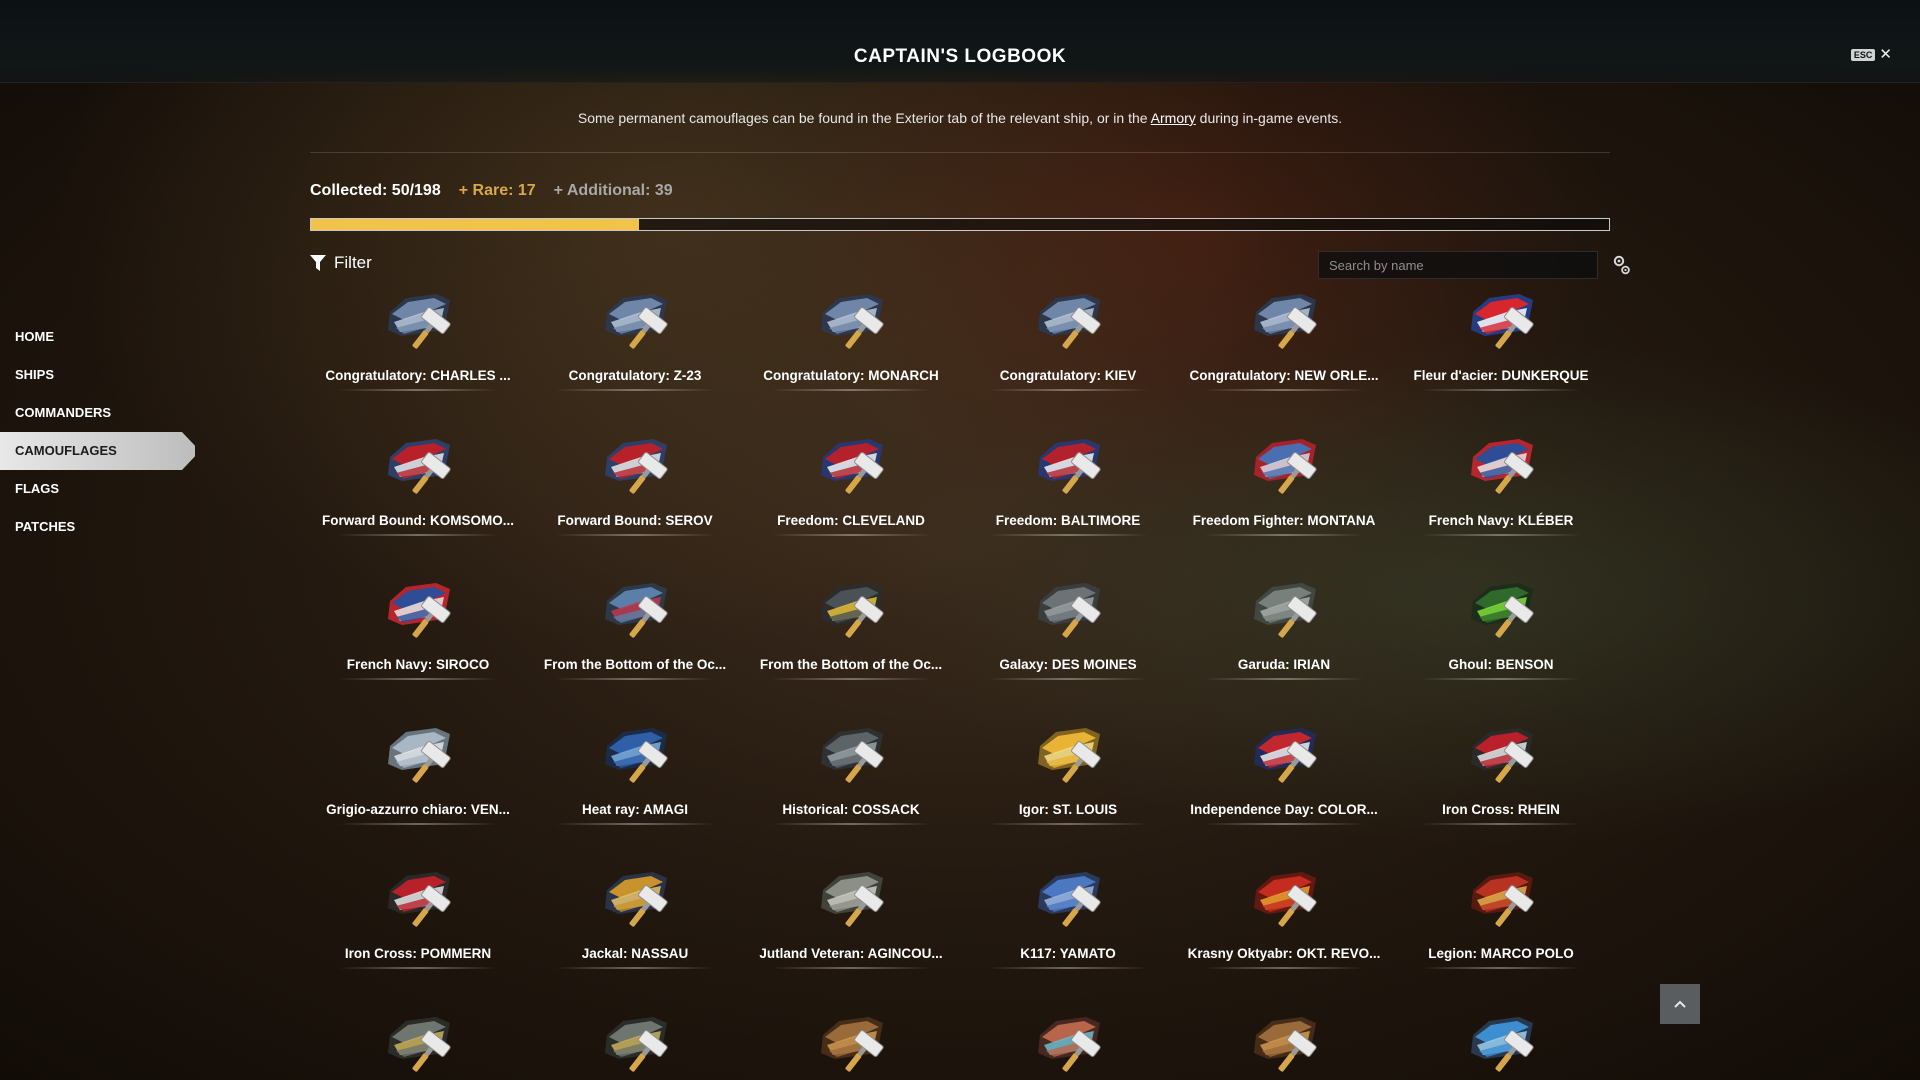 The height and width of the screenshot is (1080, 1920). What do you see at coordinates (635, 782) in the screenshot?
I see `camouflage-tile: Heat ray: AMAGI` at bounding box center [635, 782].